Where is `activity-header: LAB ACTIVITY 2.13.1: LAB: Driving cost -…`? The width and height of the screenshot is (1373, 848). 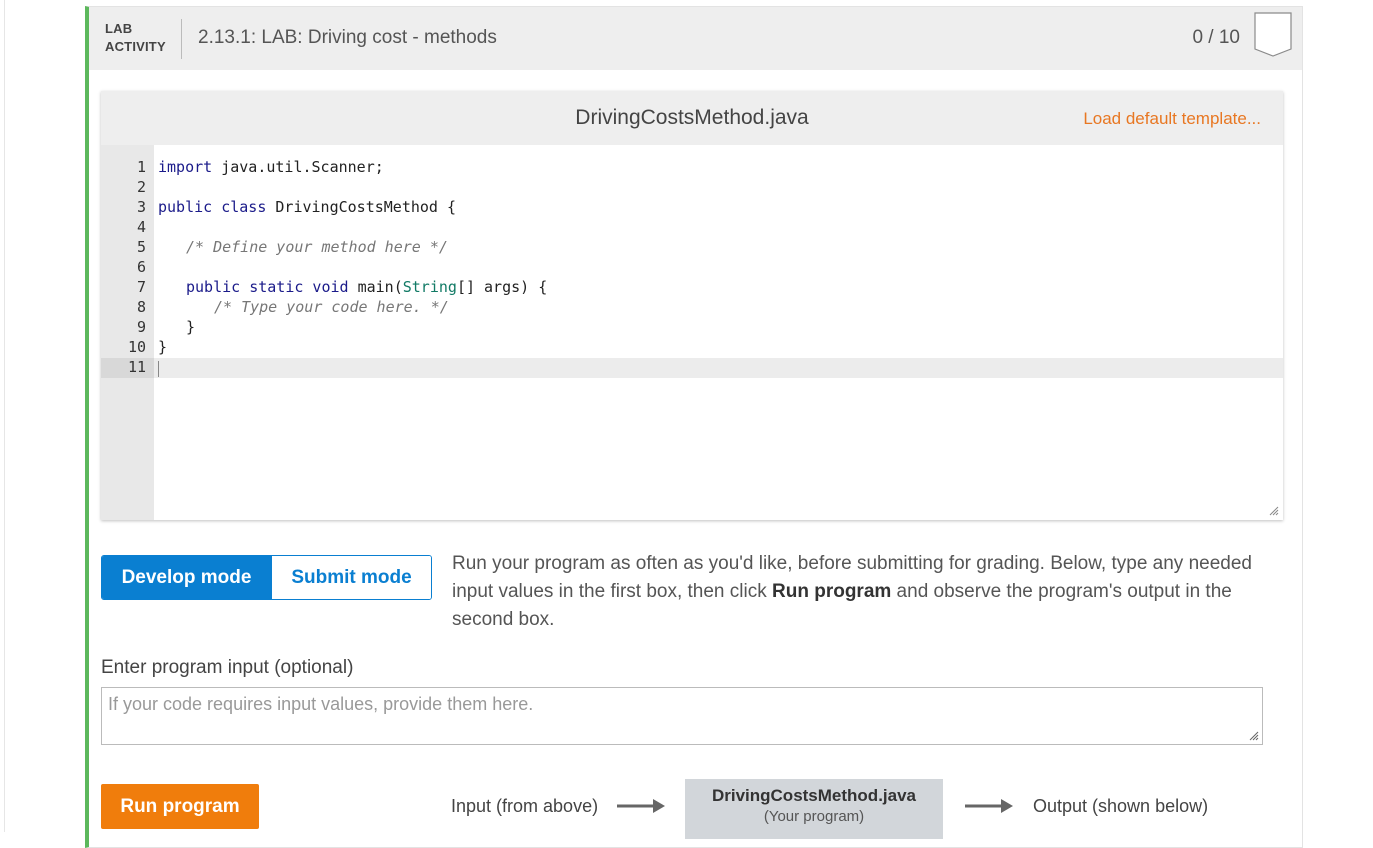 activity-header: LAB ACTIVITY 2.13.1: LAB: Driving cost -… is located at coordinates (695, 38).